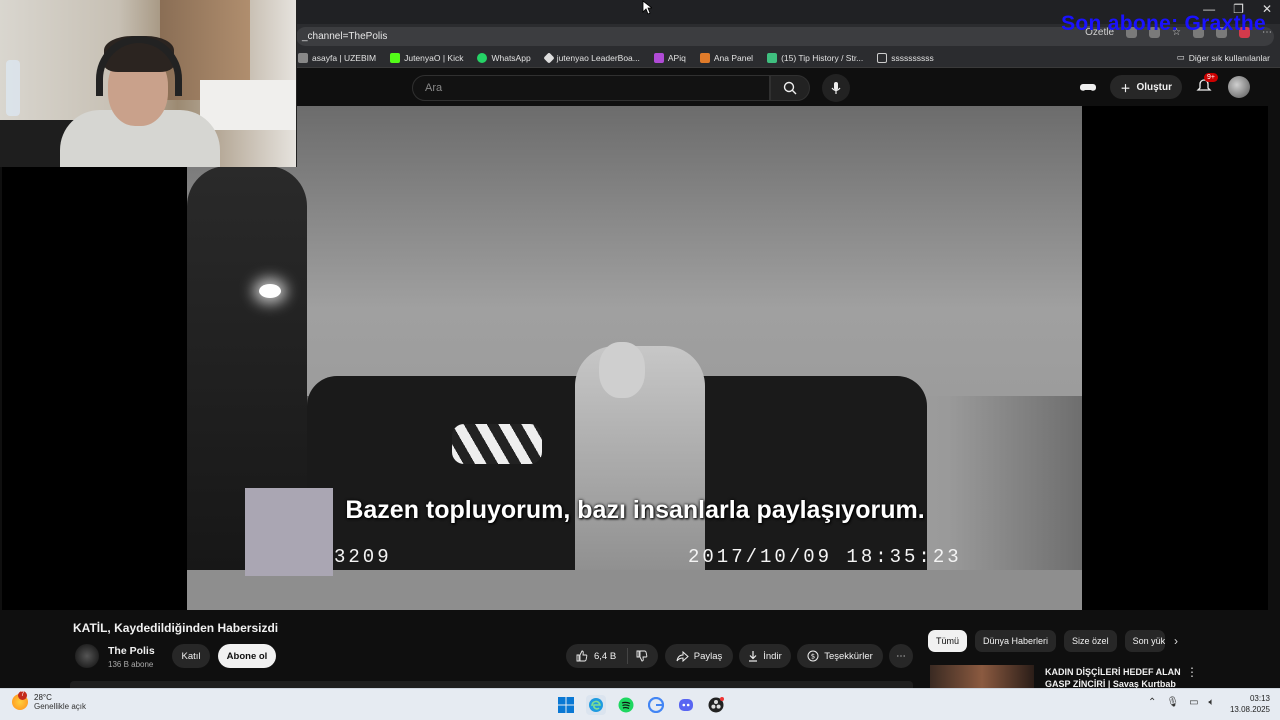 This screenshot has width=1280, height=720. I want to click on share-label: Paylaş, so click(708, 656).